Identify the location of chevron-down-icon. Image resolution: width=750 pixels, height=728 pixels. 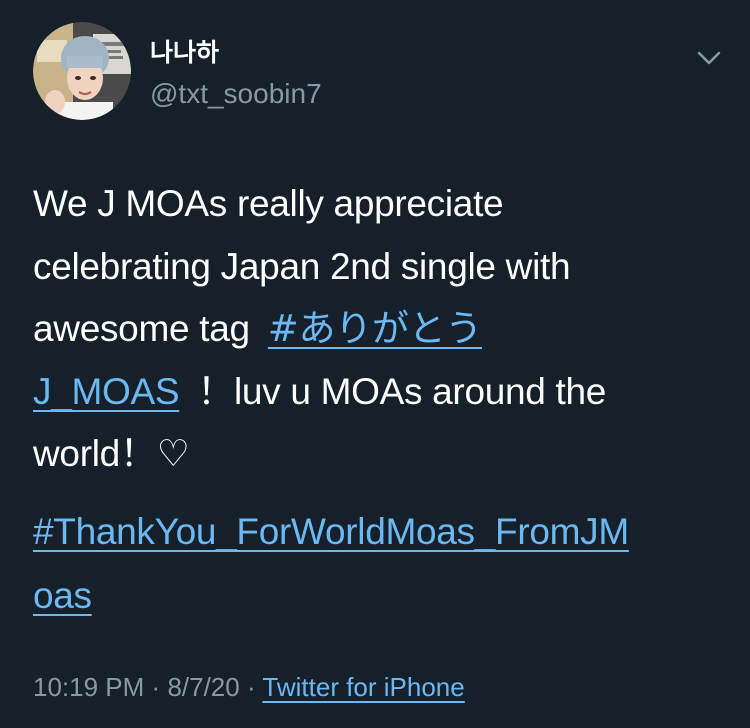
(709, 58).